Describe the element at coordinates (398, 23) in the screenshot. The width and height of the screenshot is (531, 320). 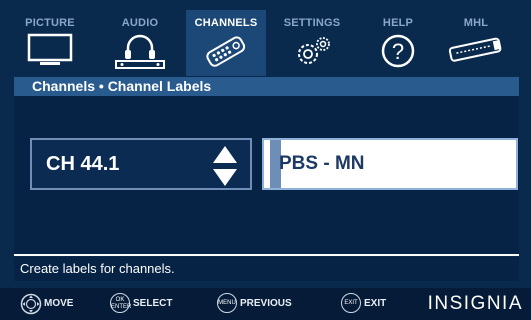
I see `tab-help-label: HELP` at that location.